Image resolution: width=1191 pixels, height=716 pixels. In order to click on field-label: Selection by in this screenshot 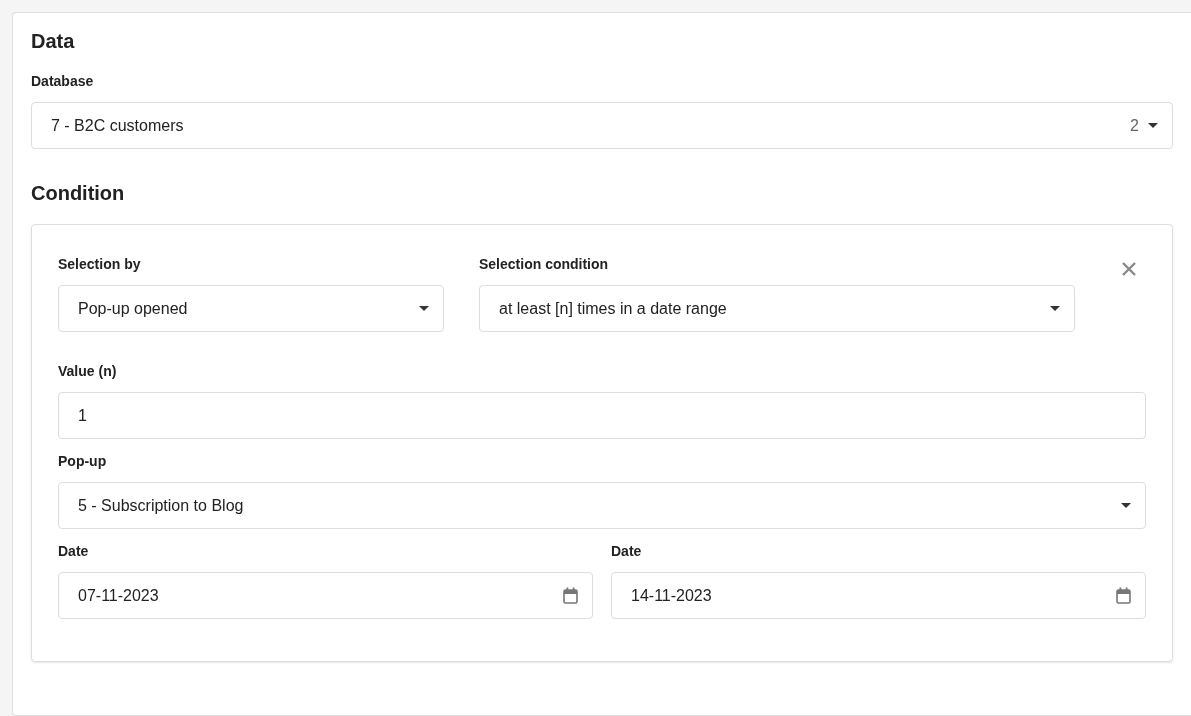, I will do `click(100, 264)`.